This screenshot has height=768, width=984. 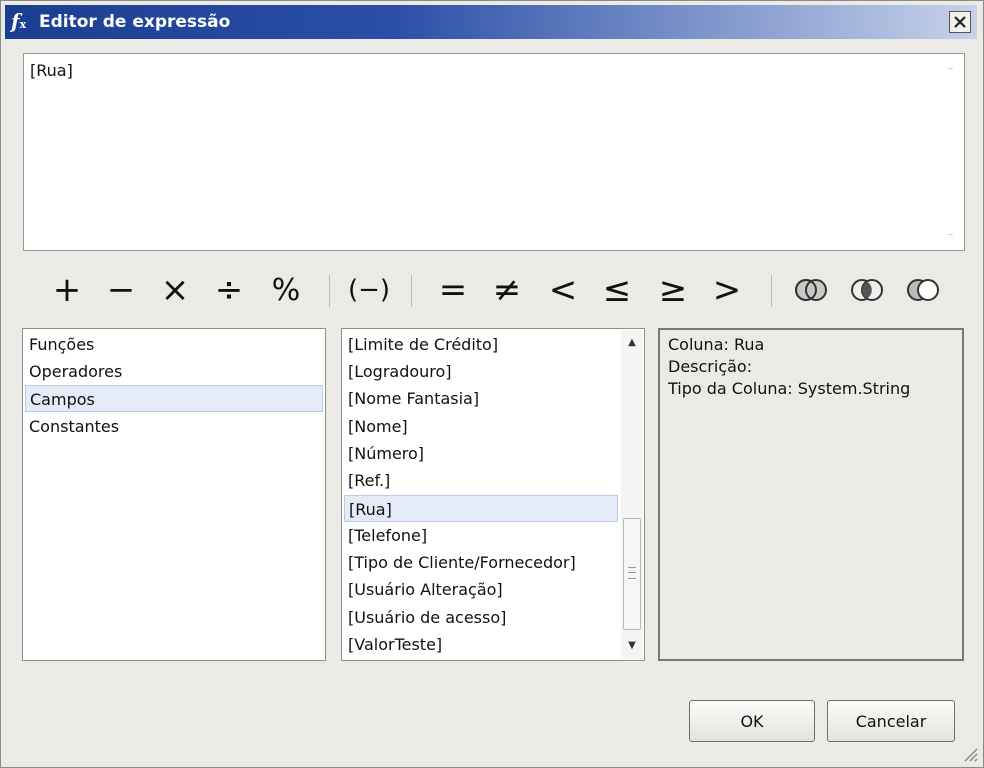 I want to click on not-button, so click(x=923, y=290).